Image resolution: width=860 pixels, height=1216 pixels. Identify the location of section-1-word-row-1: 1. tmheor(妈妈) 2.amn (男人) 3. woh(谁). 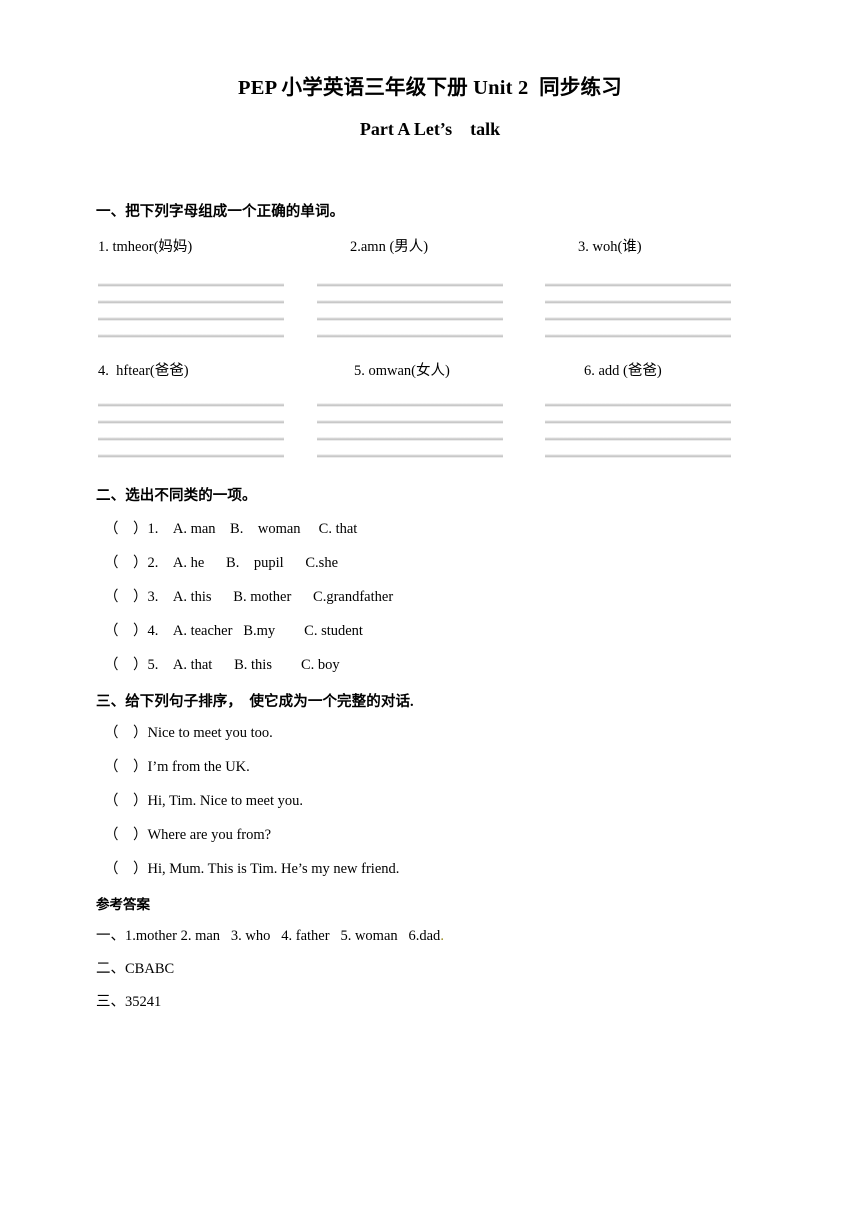
(430, 247).